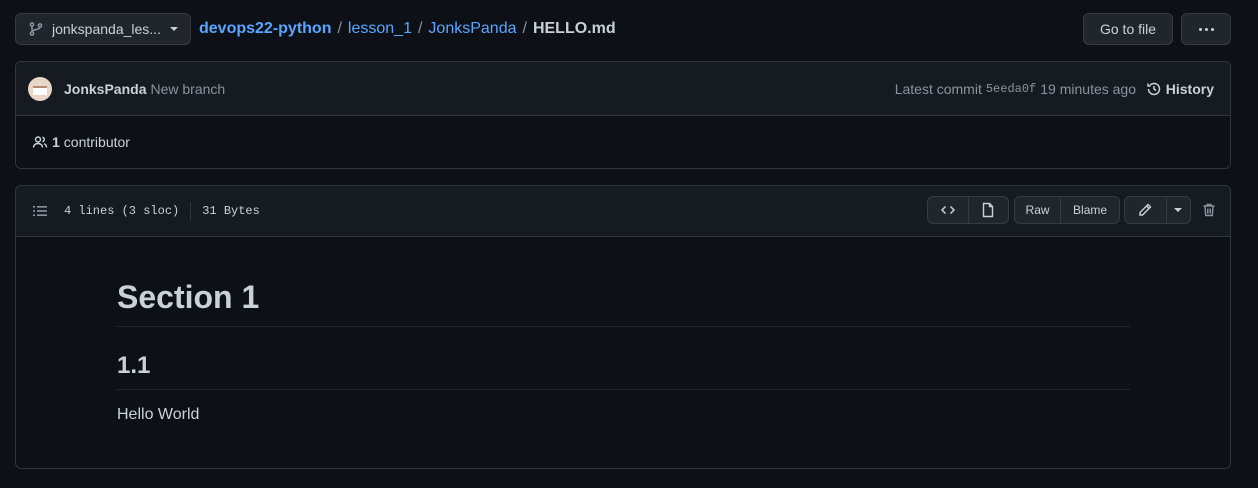 Image resolution: width=1258 pixels, height=488 pixels. I want to click on commit-meta: Latest commit 5eeda0f 19 minutes ago, so click(1015, 89).